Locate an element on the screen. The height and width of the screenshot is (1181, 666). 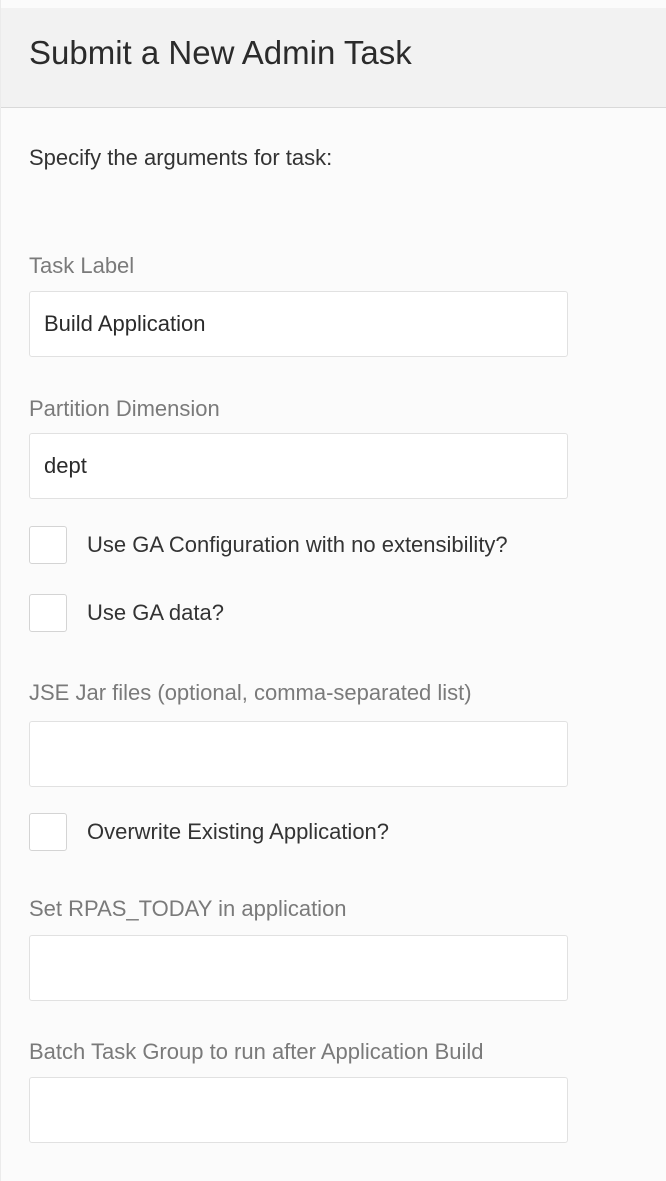
rpas-today-label: Set RPAS_TODAY in application is located at coordinates (188, 908).